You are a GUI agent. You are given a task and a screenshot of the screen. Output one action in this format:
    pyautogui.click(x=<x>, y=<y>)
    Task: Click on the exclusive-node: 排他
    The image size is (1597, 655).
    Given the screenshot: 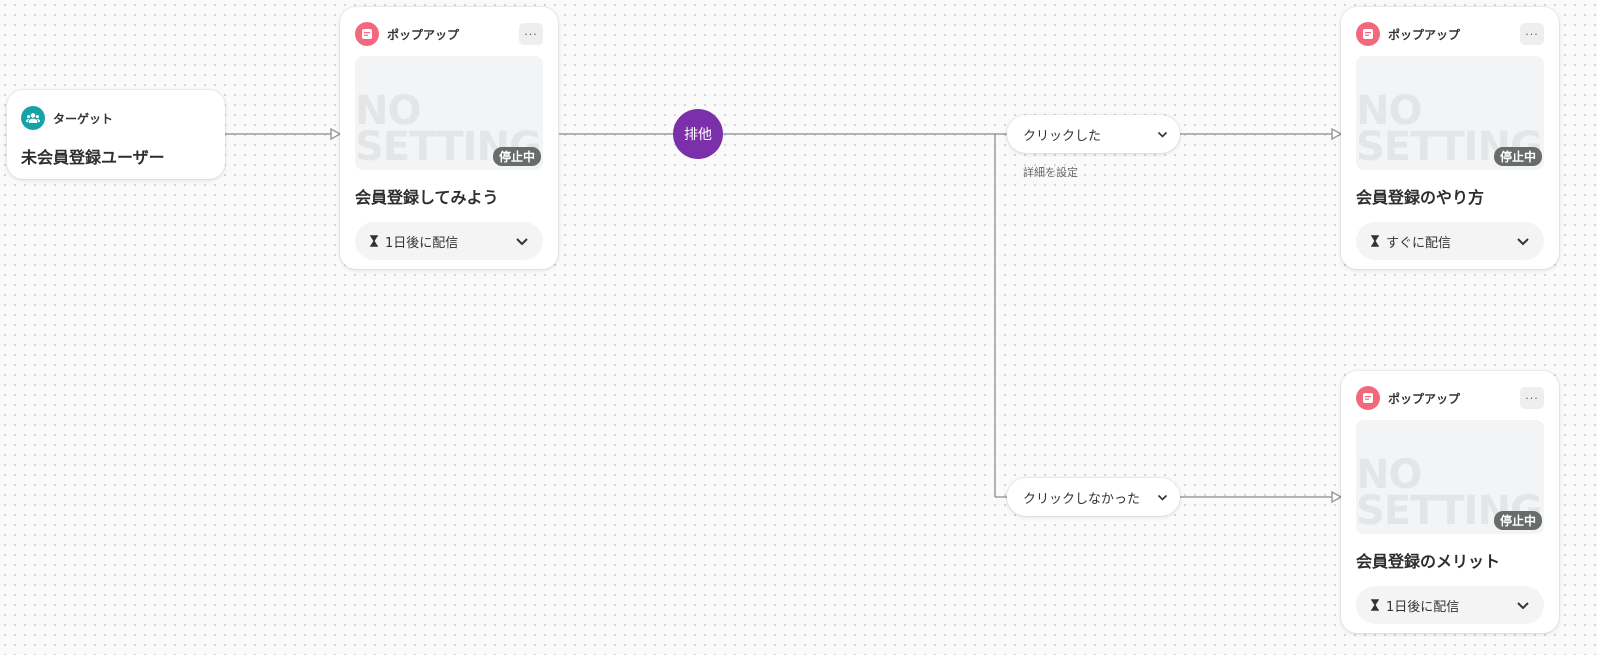 What is the action you would take?
    pyautogui.click(x=698, y=134)
    